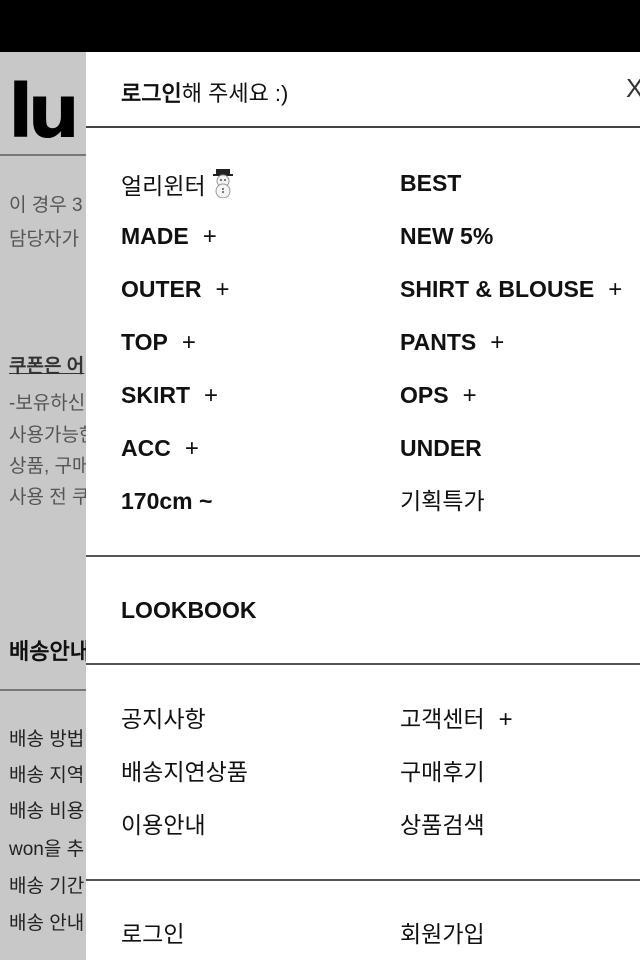 This screenshot has height=960, width=640. I want to click on bg-text-line: 이 경우 3, so click(46, 205).